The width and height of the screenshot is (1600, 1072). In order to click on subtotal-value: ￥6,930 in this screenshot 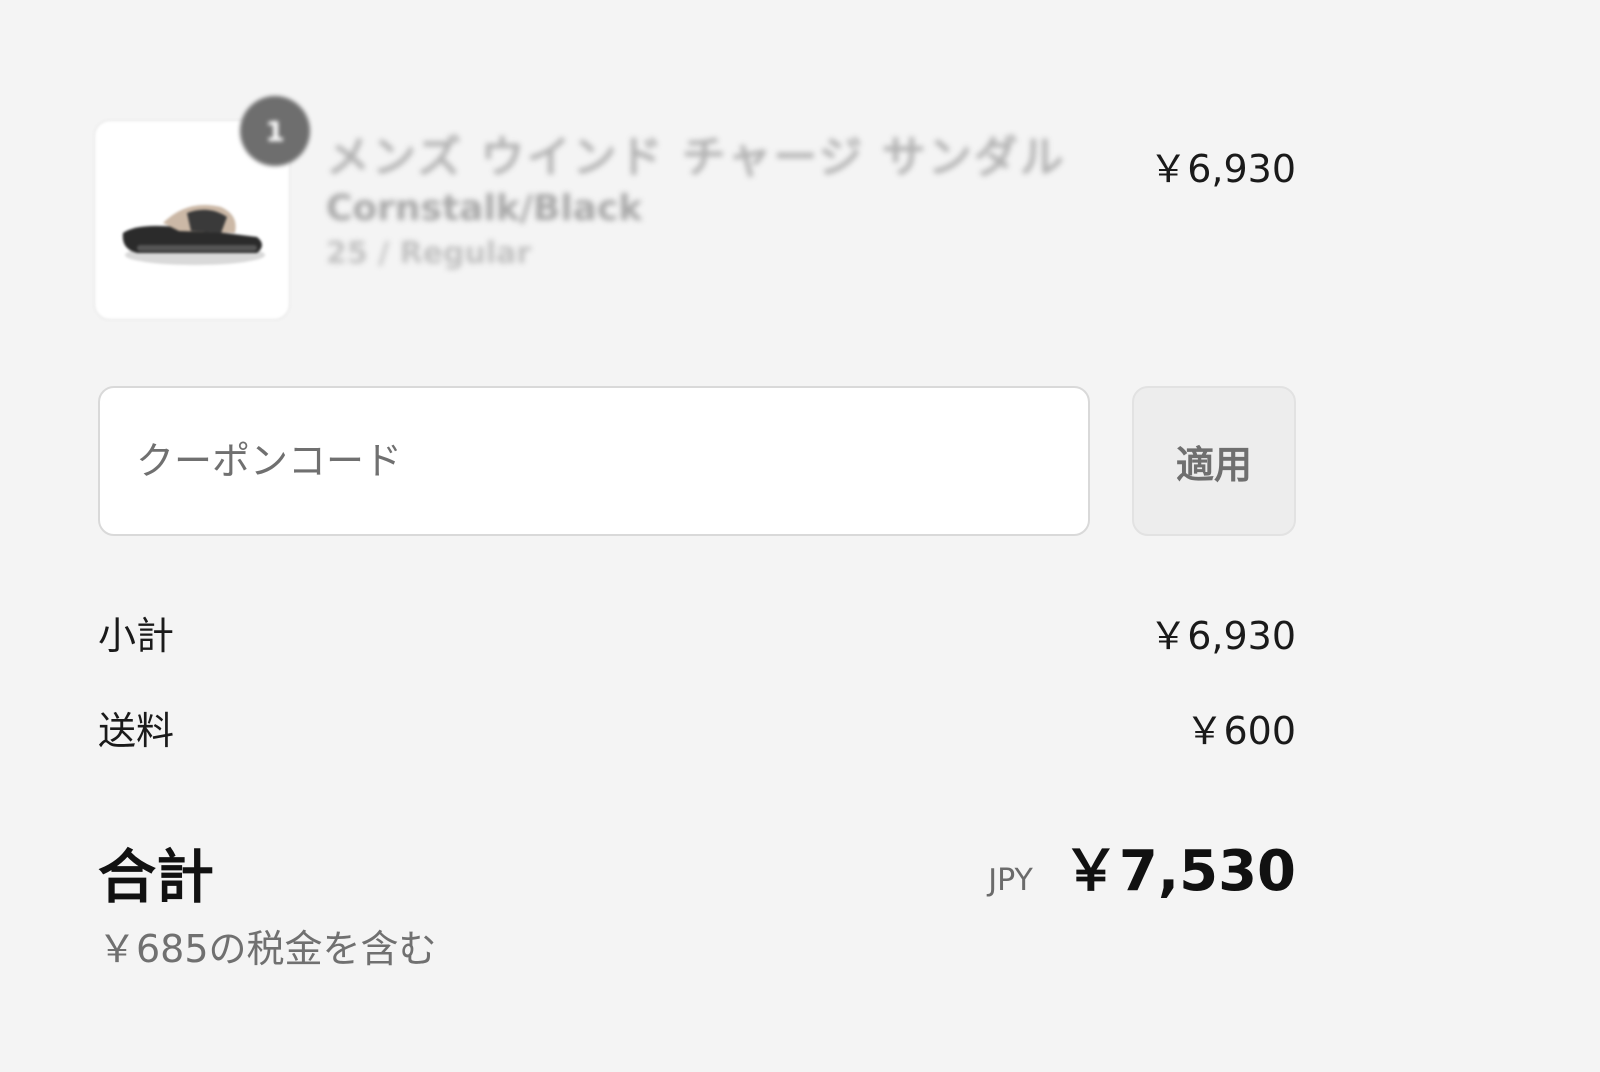, I will do `click(1222, 636)`.